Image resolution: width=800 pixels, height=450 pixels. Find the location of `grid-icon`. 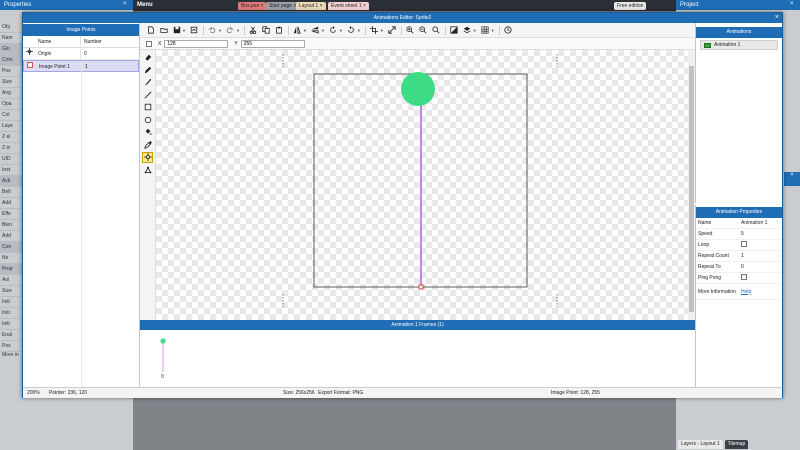

grid-icon is located at coordinates (485, 30).